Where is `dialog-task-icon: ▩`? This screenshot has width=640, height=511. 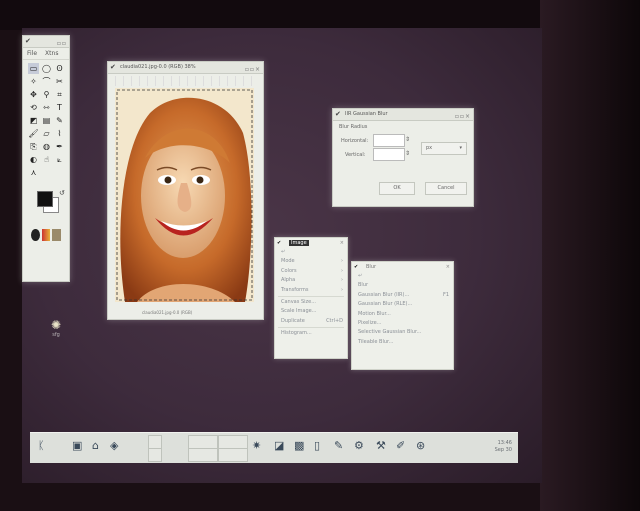 dialog-task-icon: ▩ is located at coordinates (299, 445).